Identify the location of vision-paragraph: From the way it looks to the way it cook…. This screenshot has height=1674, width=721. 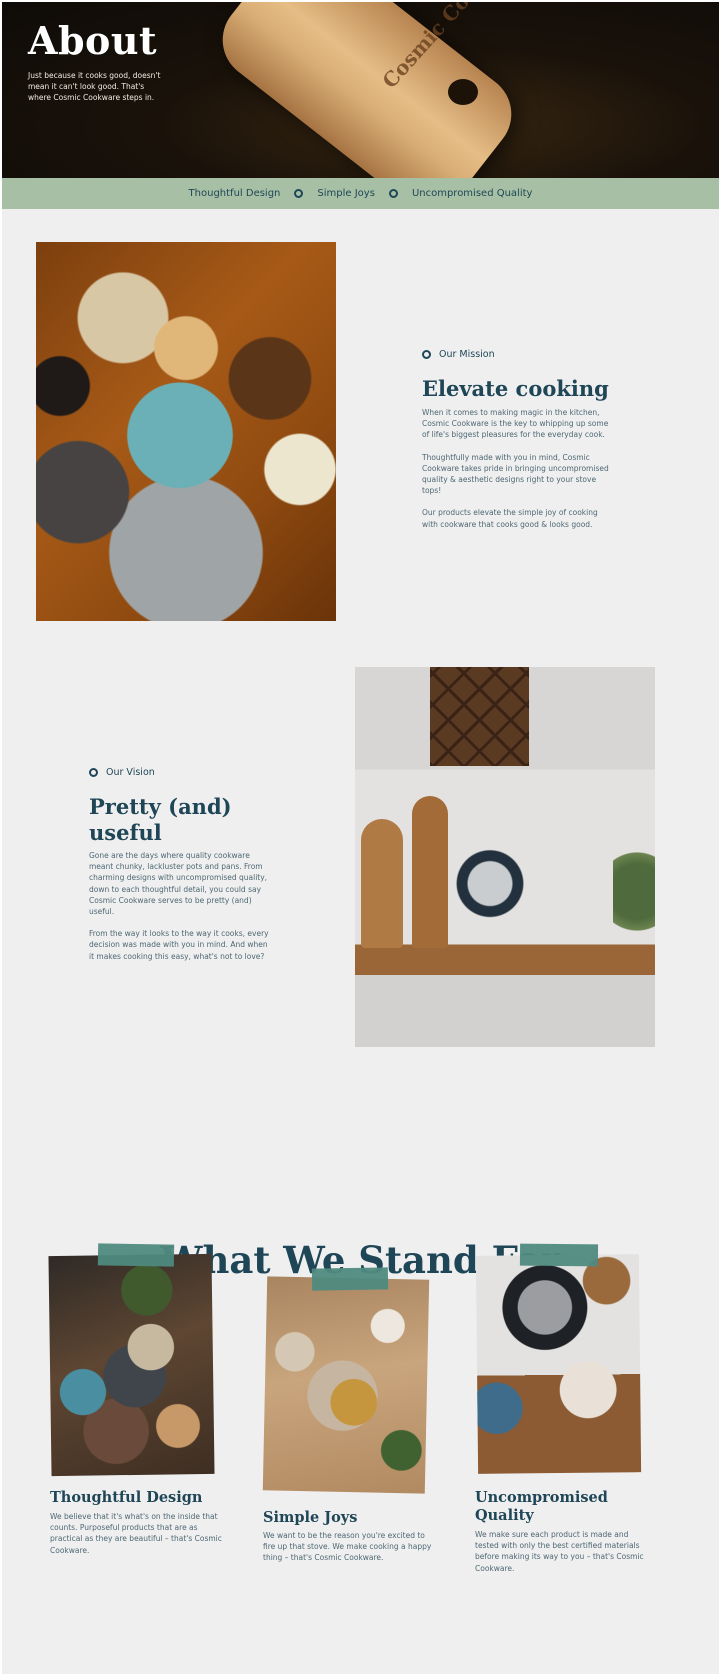
(179, 945).